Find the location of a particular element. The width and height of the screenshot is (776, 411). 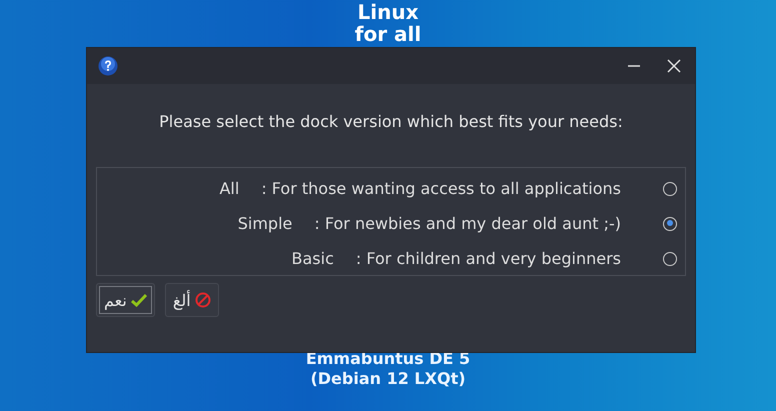

option-label: All is located at coordinates (229, 188).